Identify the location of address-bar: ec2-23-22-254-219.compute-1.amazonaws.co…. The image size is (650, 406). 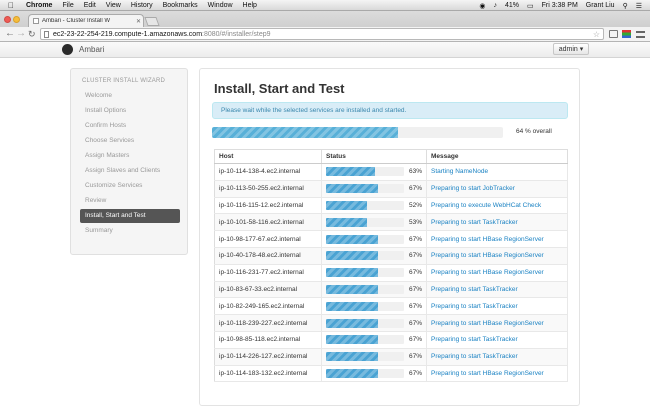
(322, 34).